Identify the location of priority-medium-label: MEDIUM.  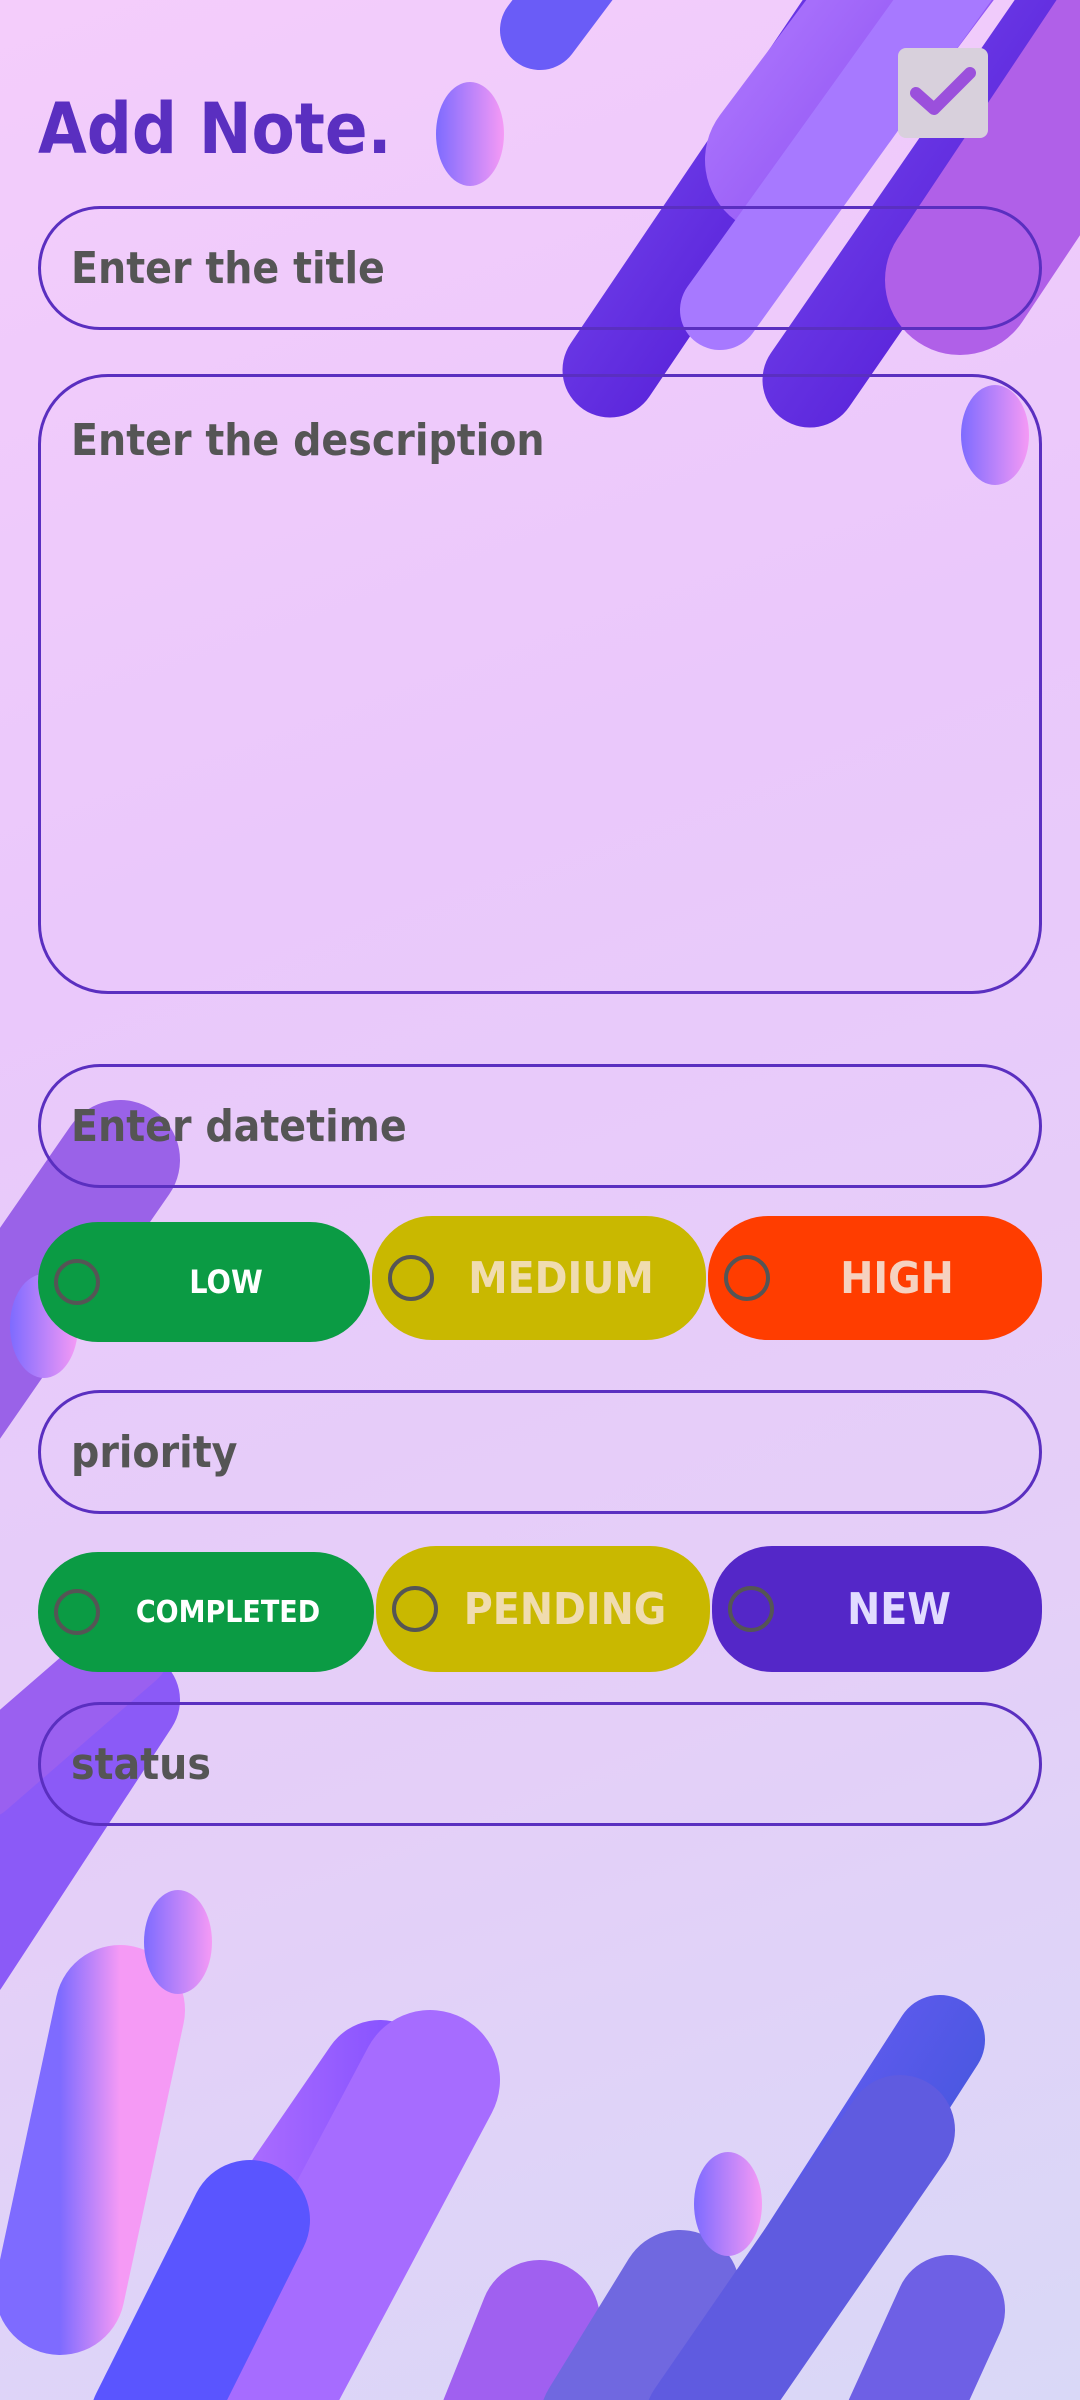
(561, 1278).